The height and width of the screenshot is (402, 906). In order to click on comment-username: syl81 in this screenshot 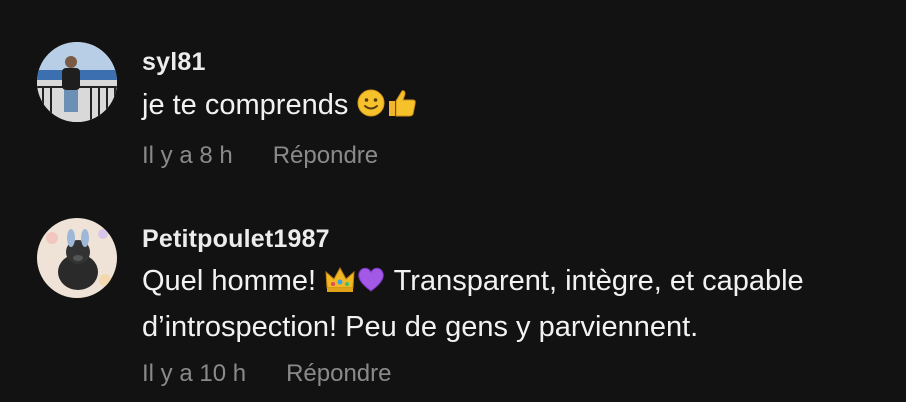, I will do `click(174, 62)`.